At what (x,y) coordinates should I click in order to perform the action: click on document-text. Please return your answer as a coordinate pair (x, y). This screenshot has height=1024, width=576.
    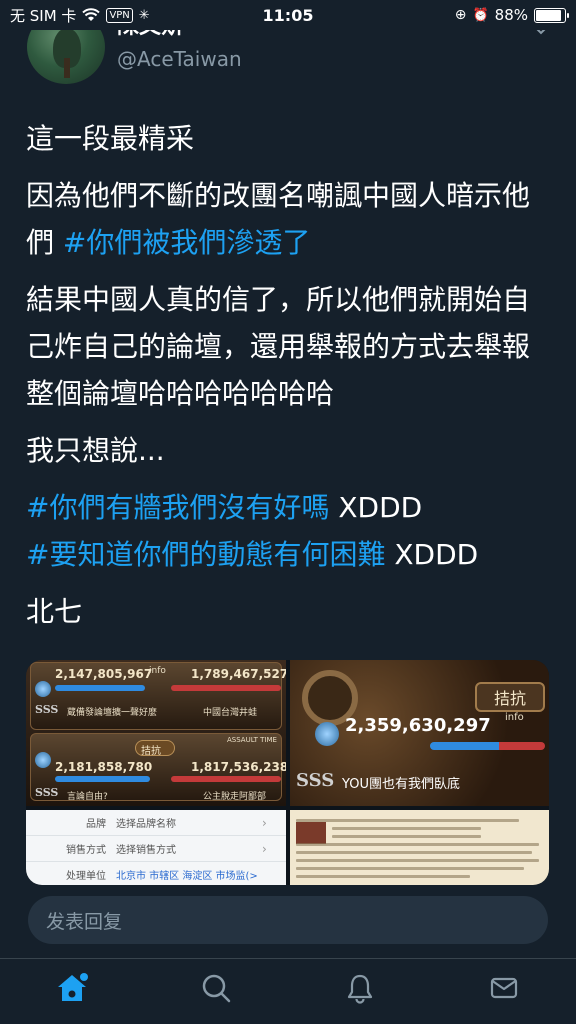
    Looking at the image, I should click on (420, 848).